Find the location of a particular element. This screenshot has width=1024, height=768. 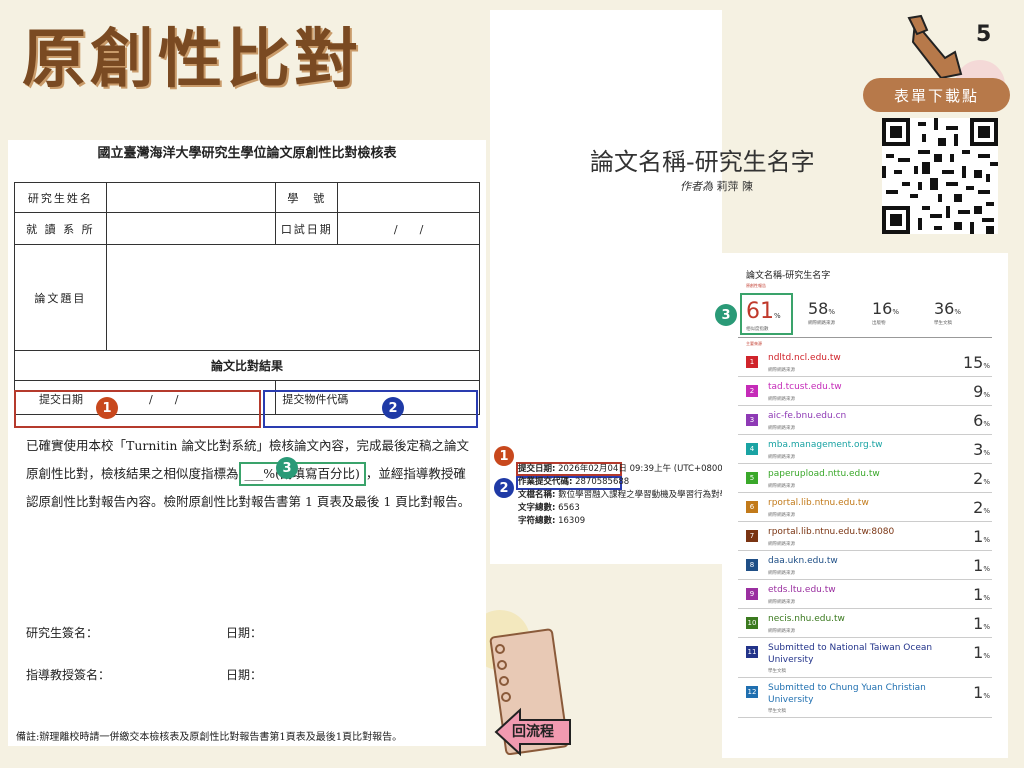

student-id-field is located at coordinates (408, 197).